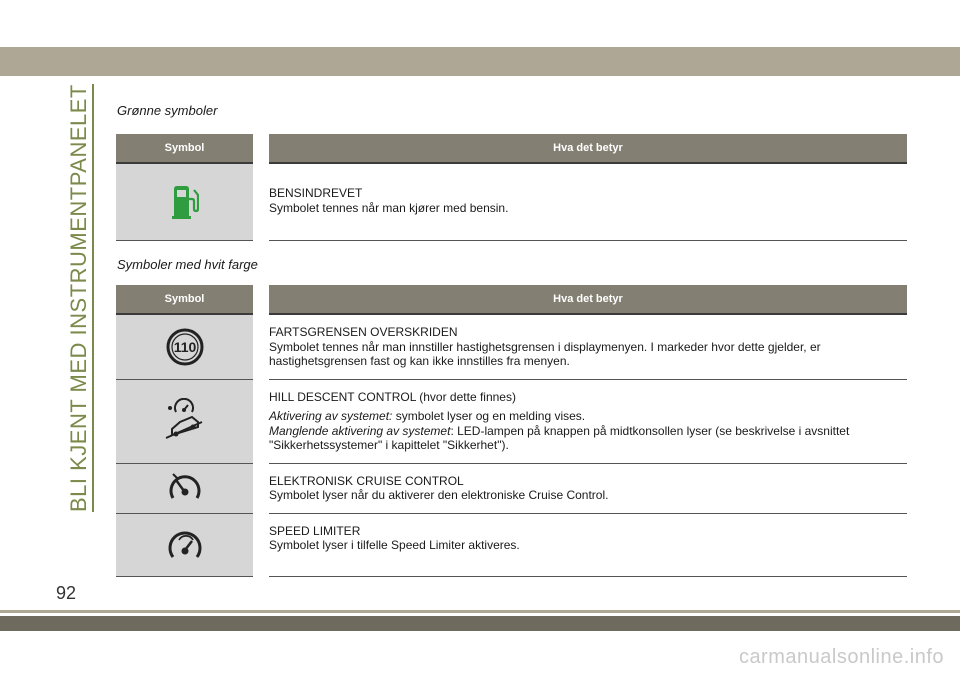 The height and width of the screenshot is (678, 960). Describe the element at coordinates (489, 416) in the screenshot. I see `activation-text: symbolet lyser og en melding vises.` at that location.